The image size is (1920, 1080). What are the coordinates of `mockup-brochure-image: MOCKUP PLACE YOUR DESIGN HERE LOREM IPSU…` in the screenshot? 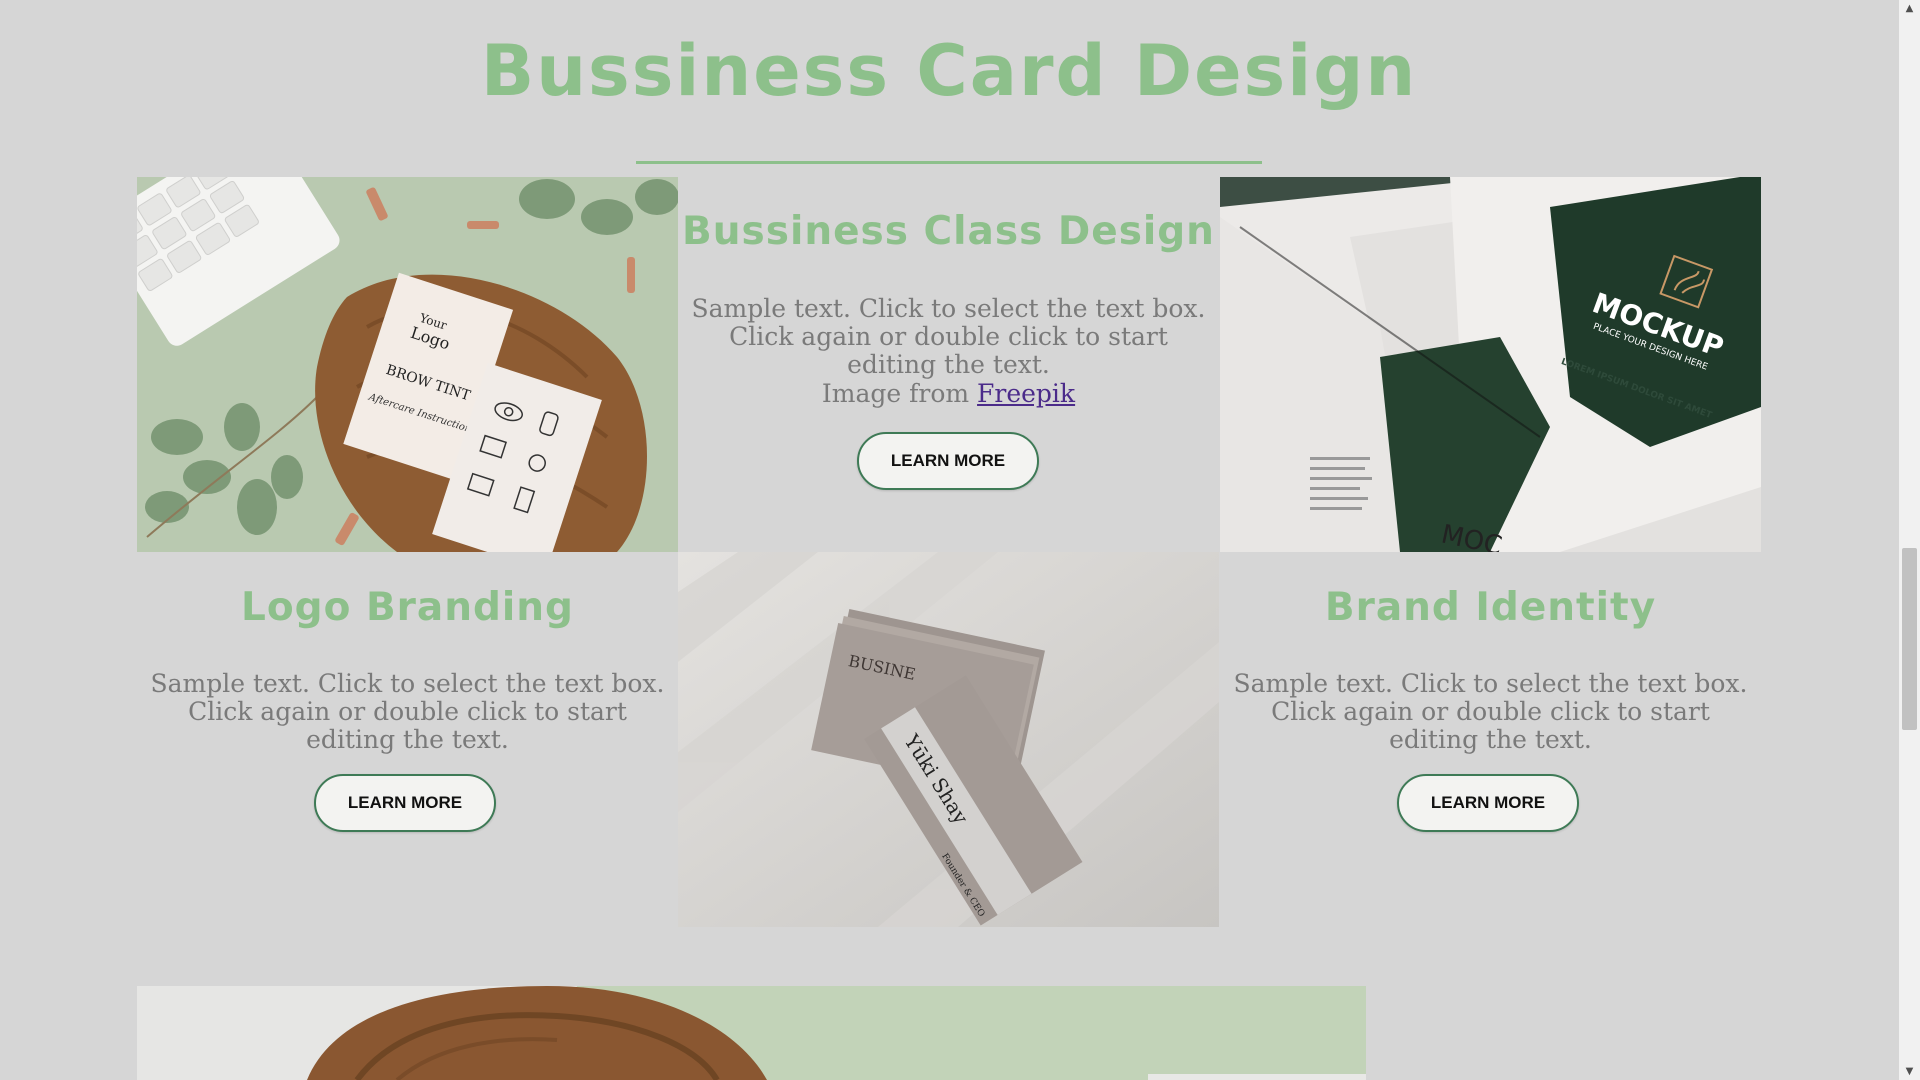 It's located at (1490, 364).